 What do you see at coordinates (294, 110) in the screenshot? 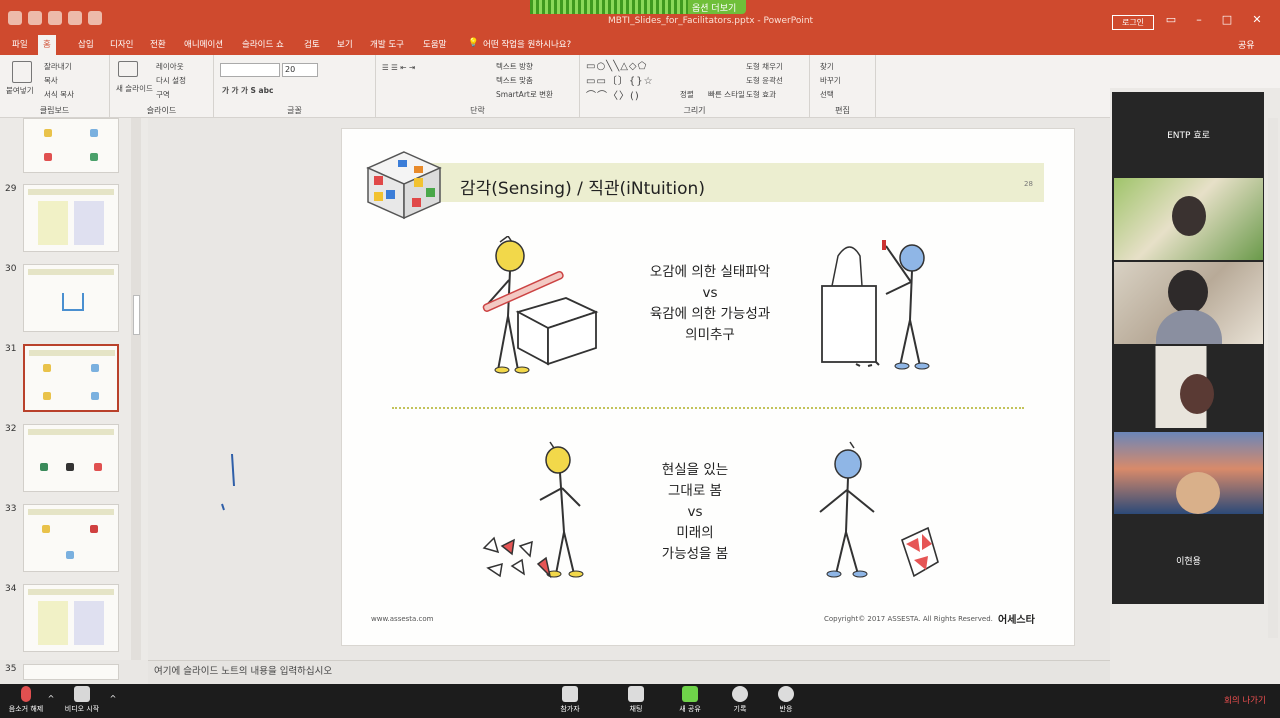
I see `group-label: 글꼴` at bounding box center [294, 110].